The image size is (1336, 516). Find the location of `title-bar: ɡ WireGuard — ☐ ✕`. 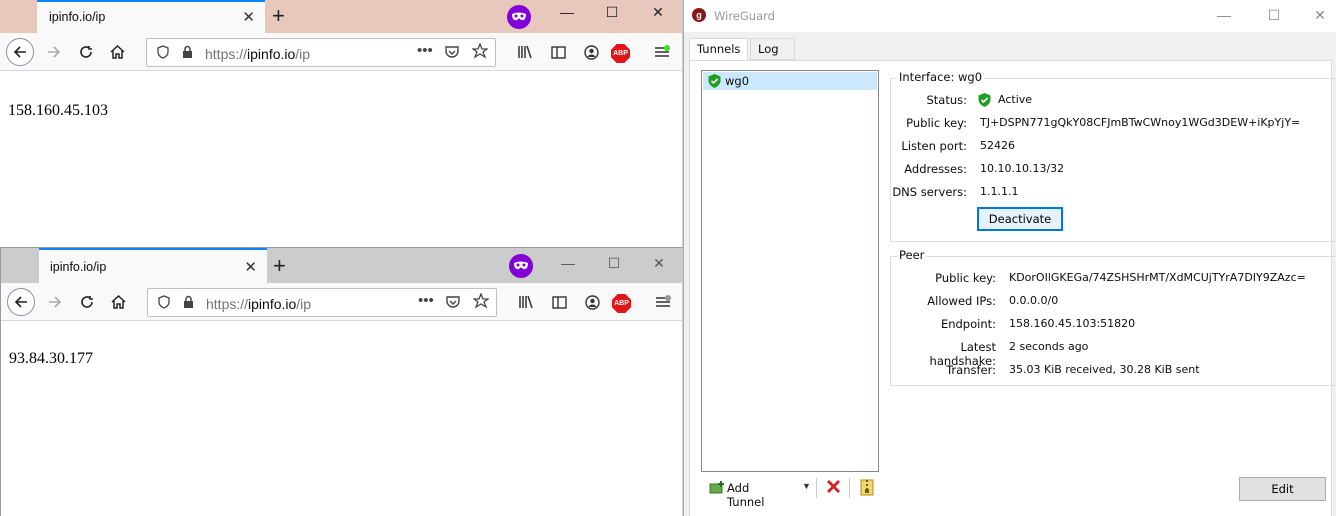

title-bar: ɡ WireGuard — ☐ ✕ is located at coordinates (1010, 16).